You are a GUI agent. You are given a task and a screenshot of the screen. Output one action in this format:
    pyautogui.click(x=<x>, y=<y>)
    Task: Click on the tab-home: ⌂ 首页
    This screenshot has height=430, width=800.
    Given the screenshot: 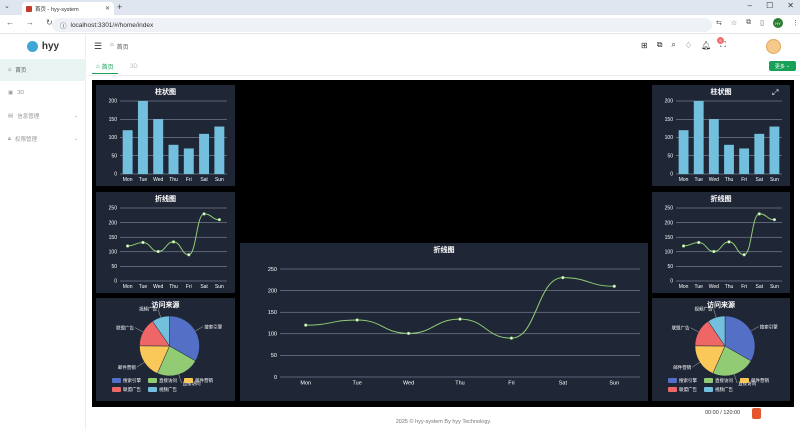 What is the action you would take?
    pyautogui.click(x=105, y=67)
    